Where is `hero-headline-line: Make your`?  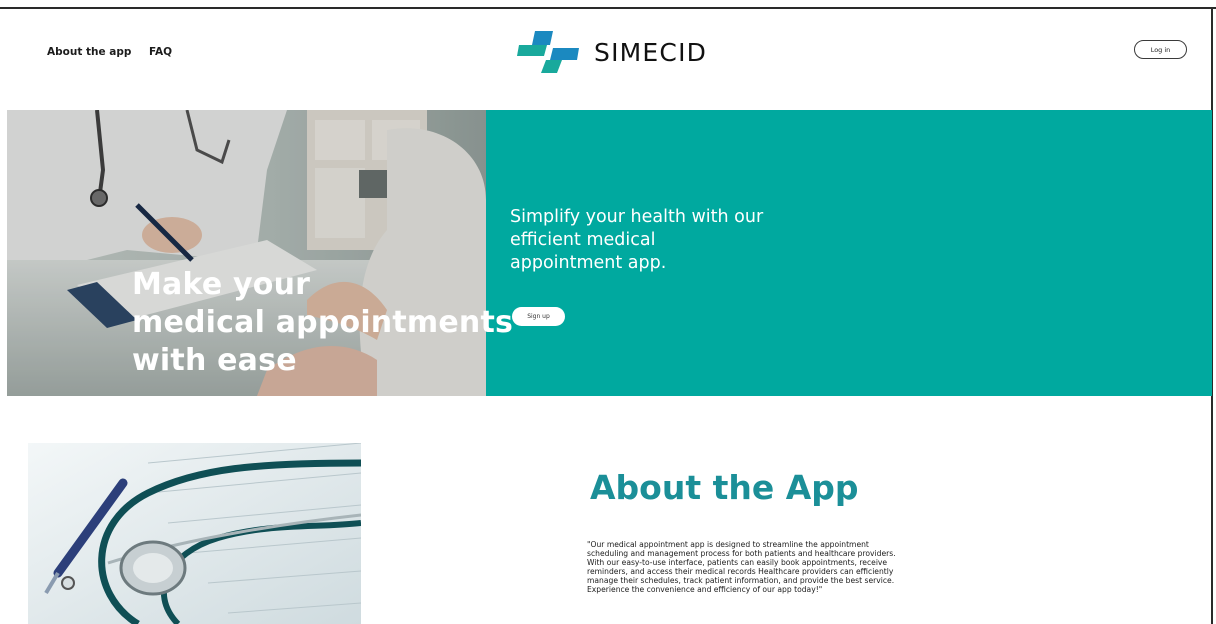
hero-headline-line: Make your is located at coordinates (221, 284).